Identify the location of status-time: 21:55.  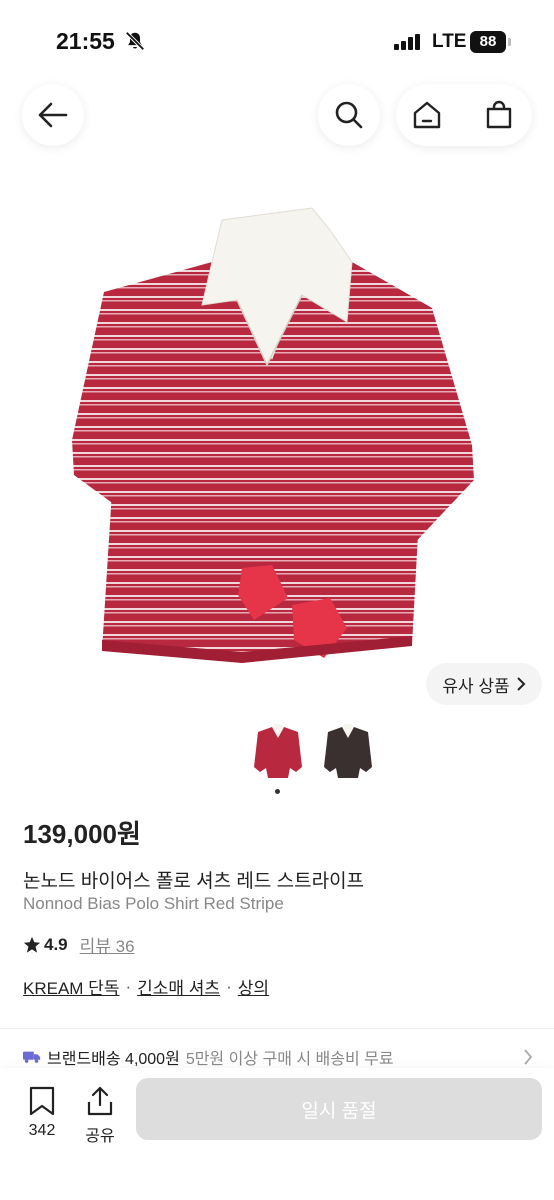
(85, 41).